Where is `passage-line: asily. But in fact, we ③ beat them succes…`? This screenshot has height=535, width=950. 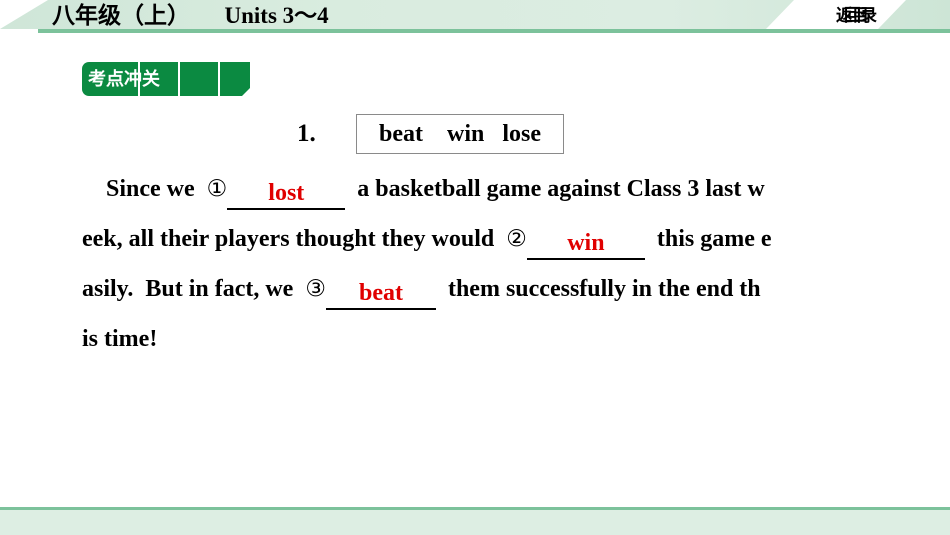 passage-line: asily. But in fact, we ③ beat them succes… is located at coordinates (475, 289).